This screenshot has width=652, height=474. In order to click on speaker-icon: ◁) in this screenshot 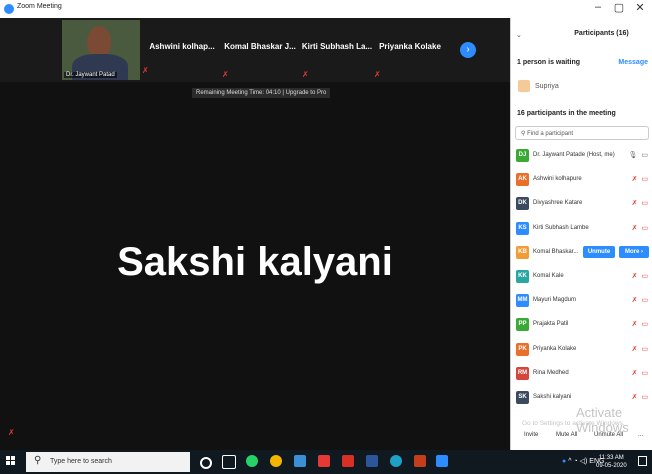, I will do `click(584, 461)`.